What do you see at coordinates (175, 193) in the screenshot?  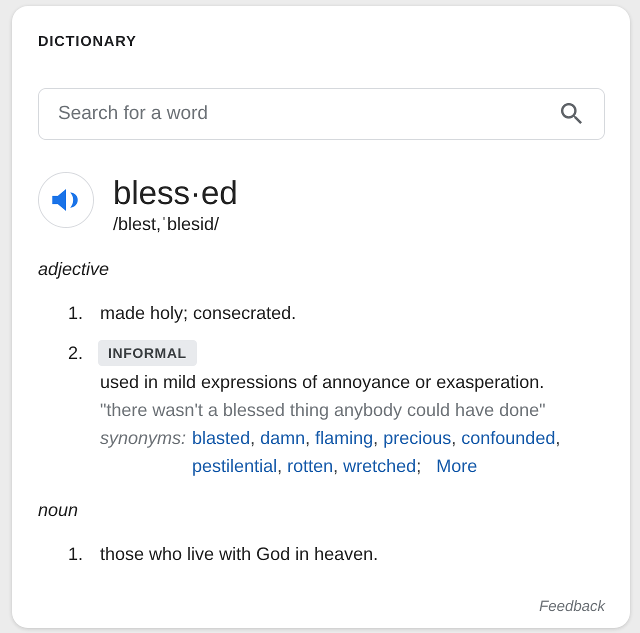 I see `headword: bless·ed` at bounding box center [175, 193].